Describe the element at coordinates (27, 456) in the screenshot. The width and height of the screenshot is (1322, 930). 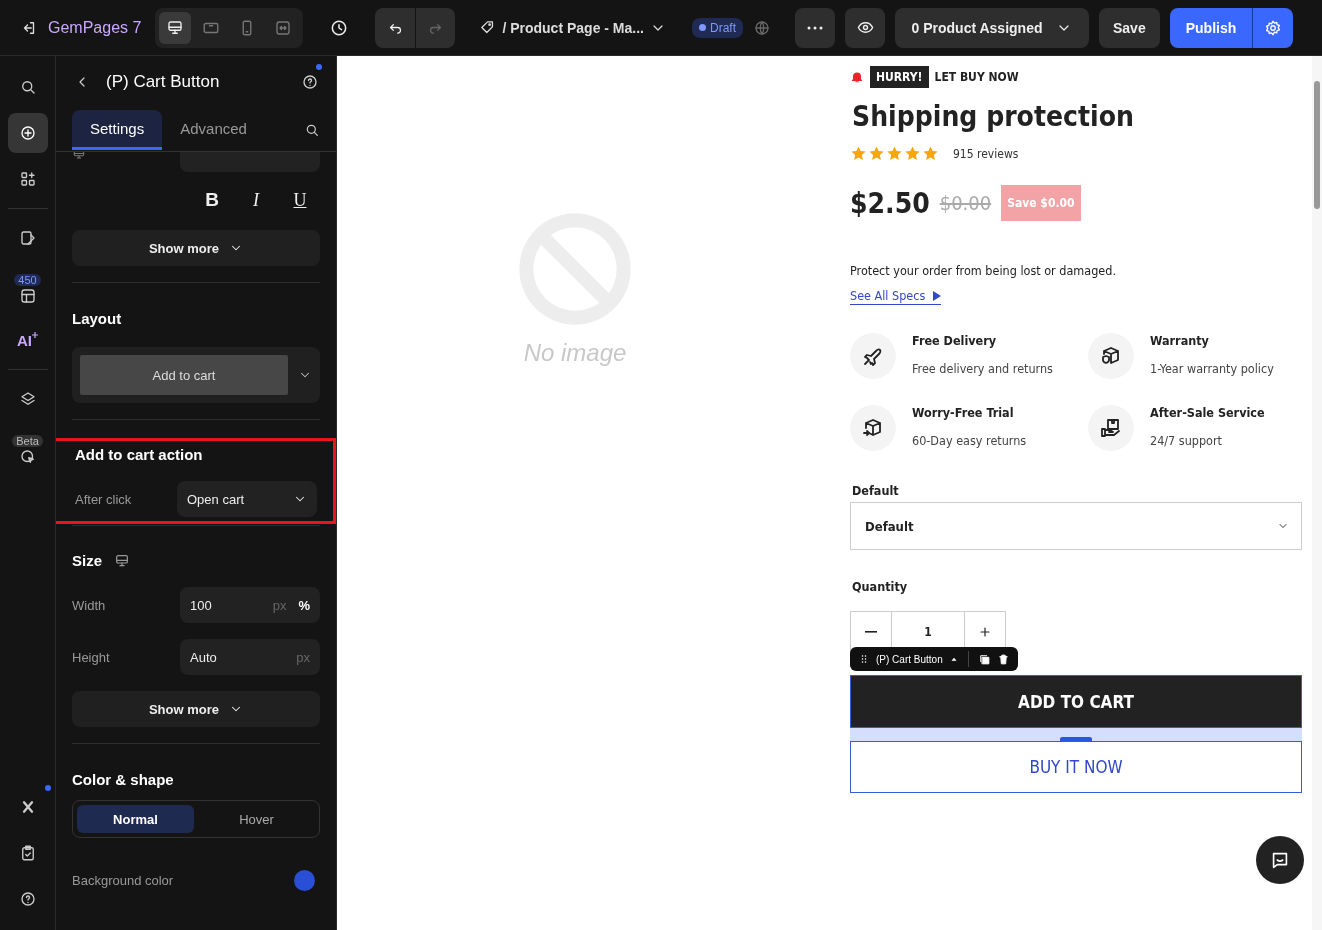
I see `cursor-target-icon` at that location.